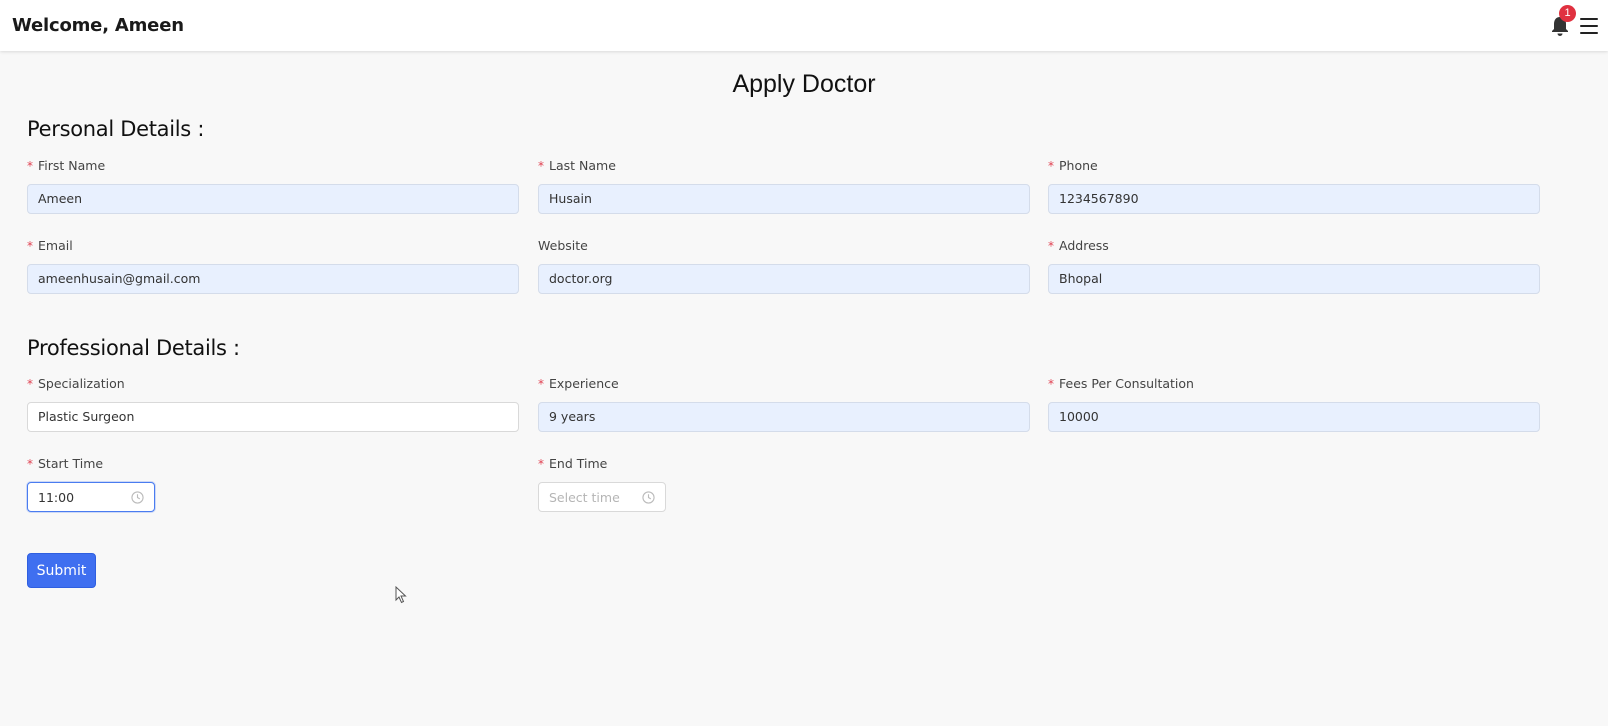  Describe the element at coordinates (1126, 383) in the screenshot. I see `fees-label: Fees Per Consultation` at that location.